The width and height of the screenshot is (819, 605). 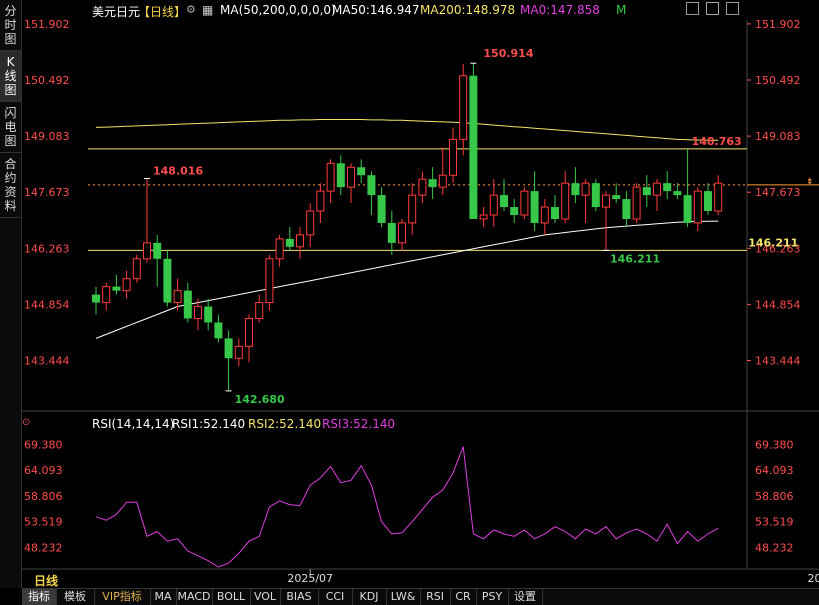 What do you see at coordinates (369, 597) in the screenshot?
I see `bottom-tab-9: KDJ` at bounding box center [369, 597].